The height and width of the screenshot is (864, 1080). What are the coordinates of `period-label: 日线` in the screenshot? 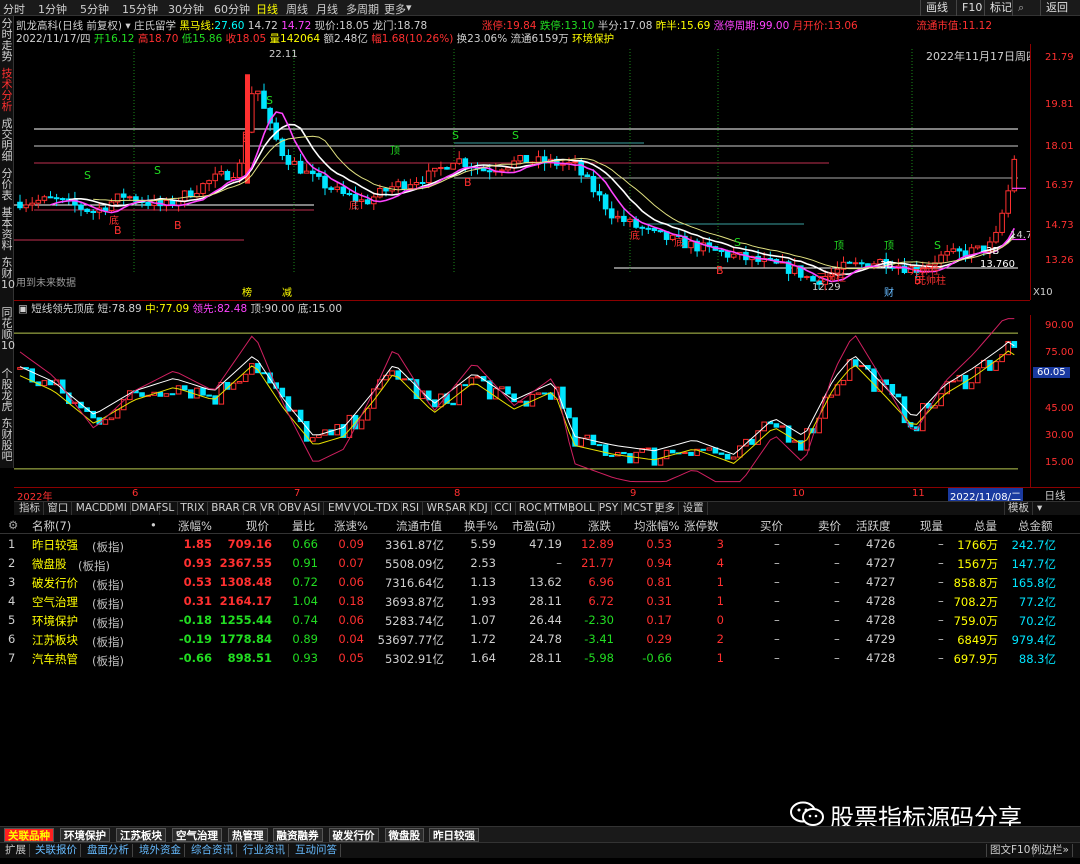 It's located at (1055, 494).